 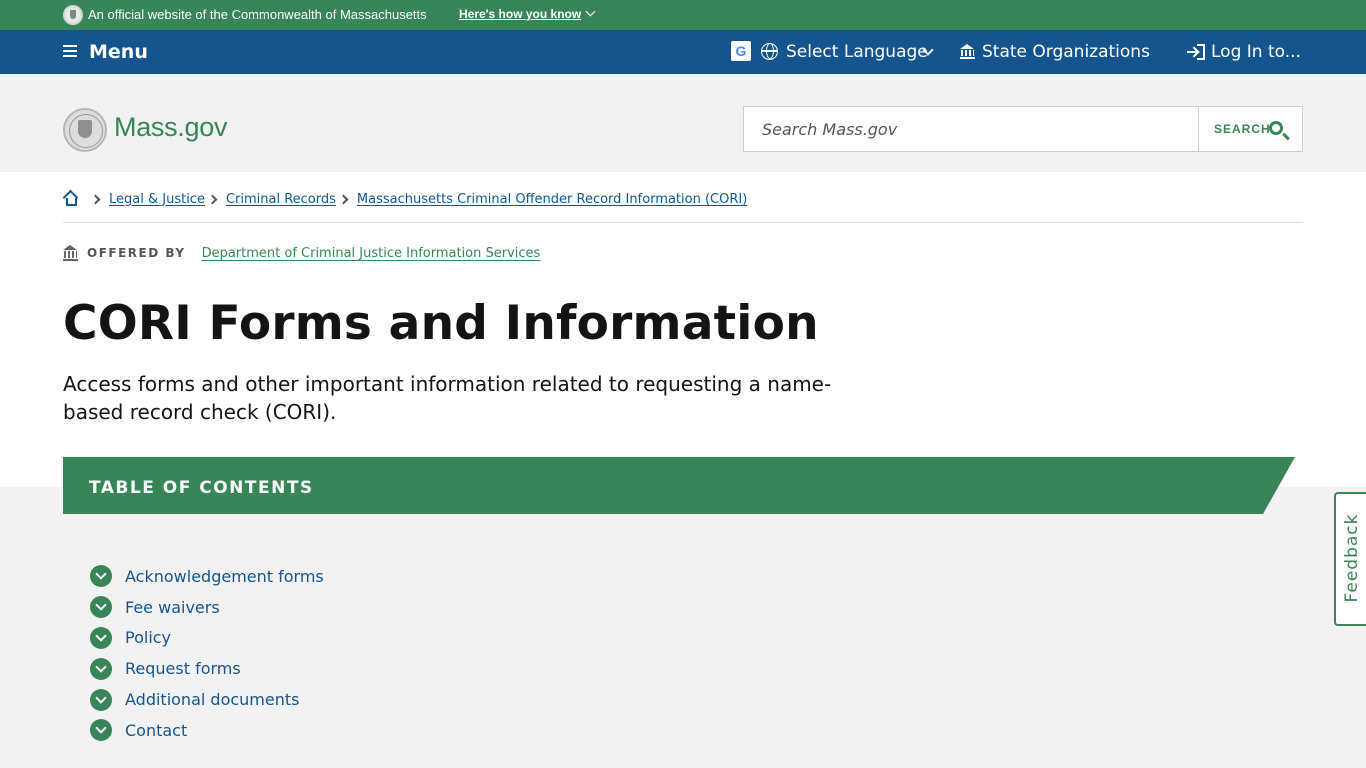 What do you see at coordinates (212, 699) in the screenshot?
I see `toc-link-additional-documents: Additional documents` at bounding box center [212, 699].